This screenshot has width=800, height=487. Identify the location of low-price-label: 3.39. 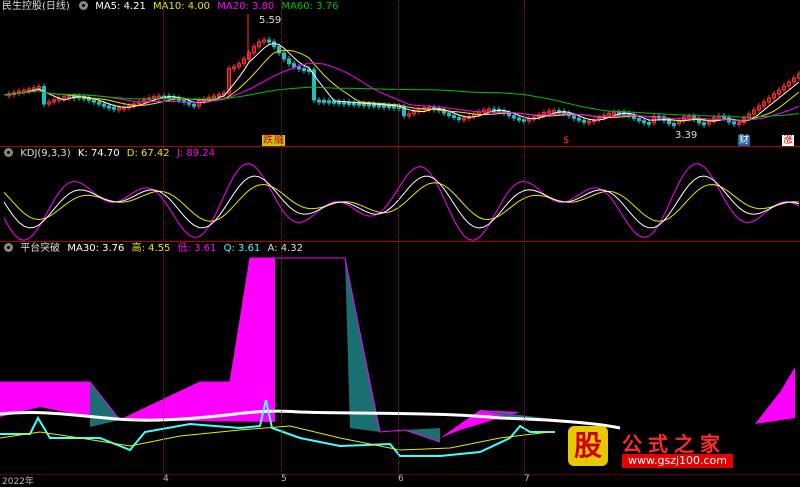
(686, 135).